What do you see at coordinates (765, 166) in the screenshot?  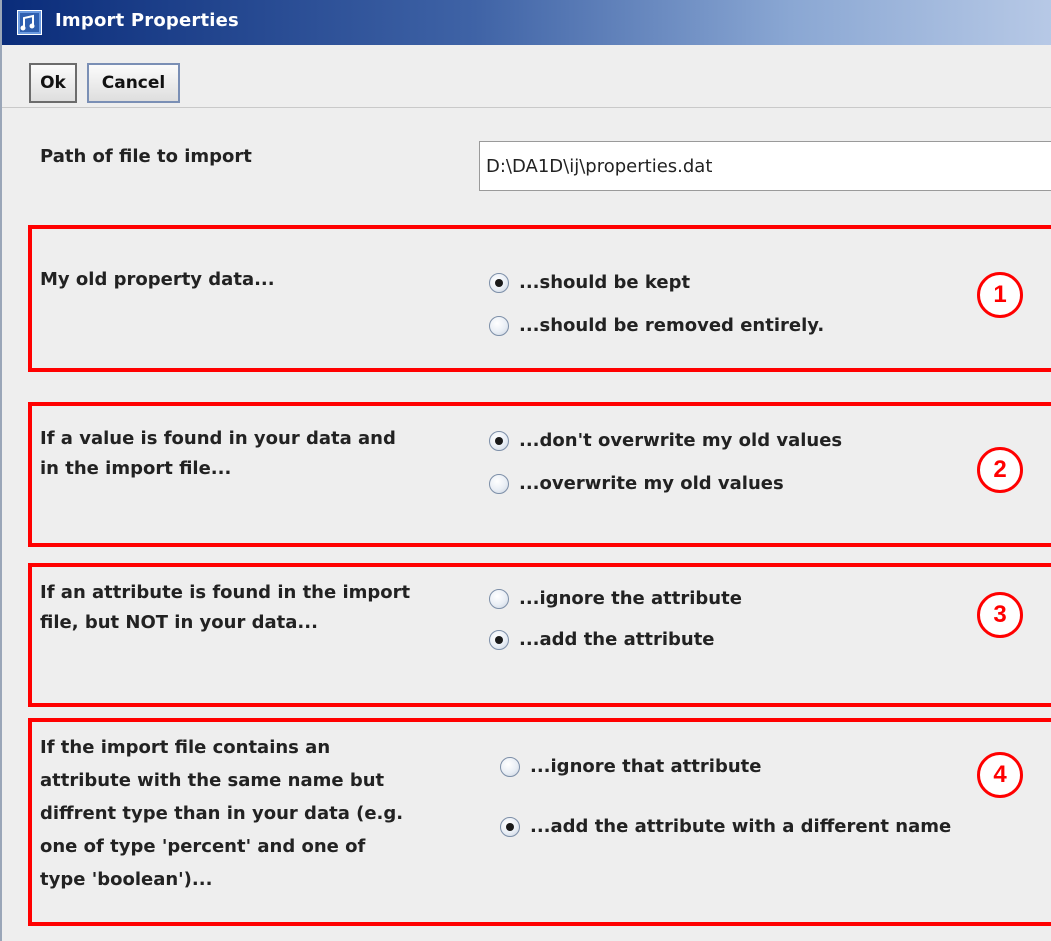 I see `path-input` at bounding box center [765, 166].